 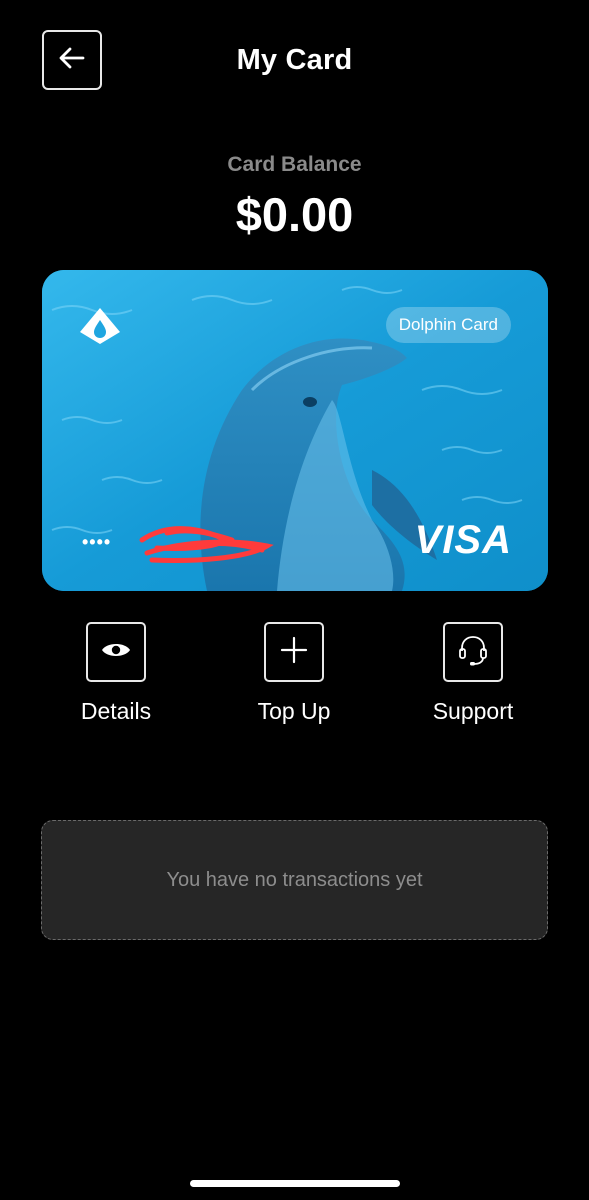 I want to click on redaction-scribble, so click(x=207, y=543).